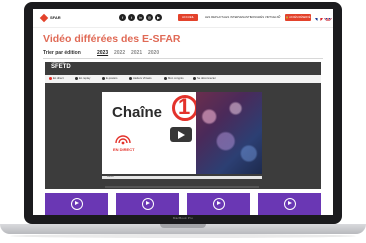 This screenshot has height=243, width=366. Describe the element at coordinates (183, 204) in the screenshot. I see `video-cards-row` at that location.